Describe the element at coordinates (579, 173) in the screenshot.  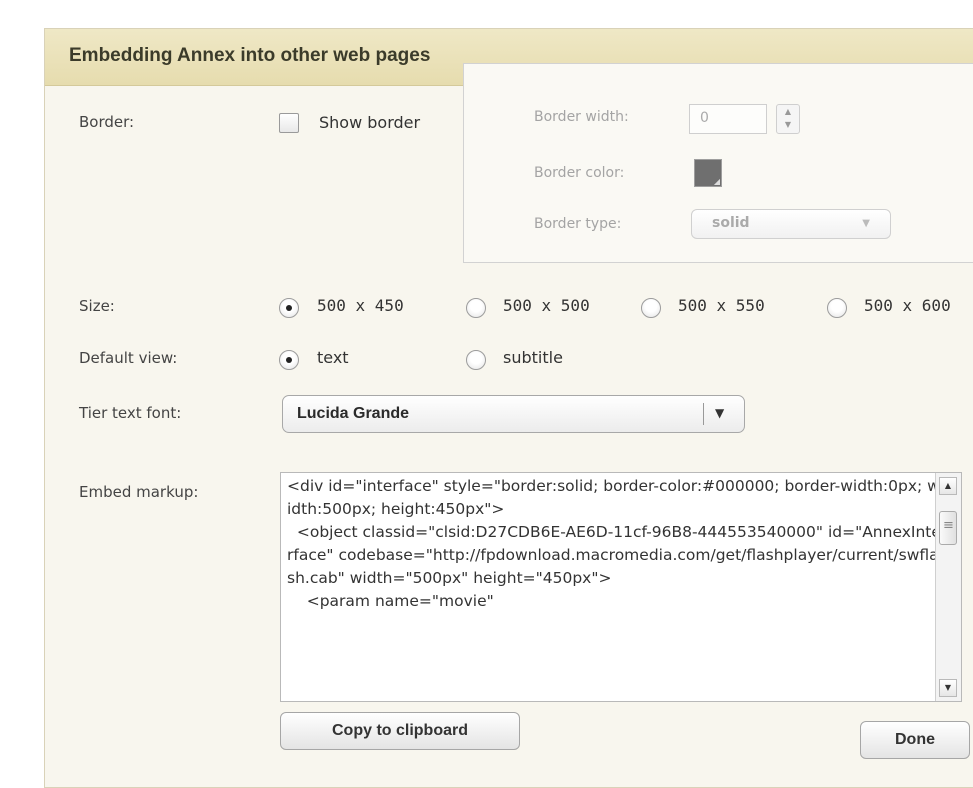
I see `border-color-label: Border color:` at that location.